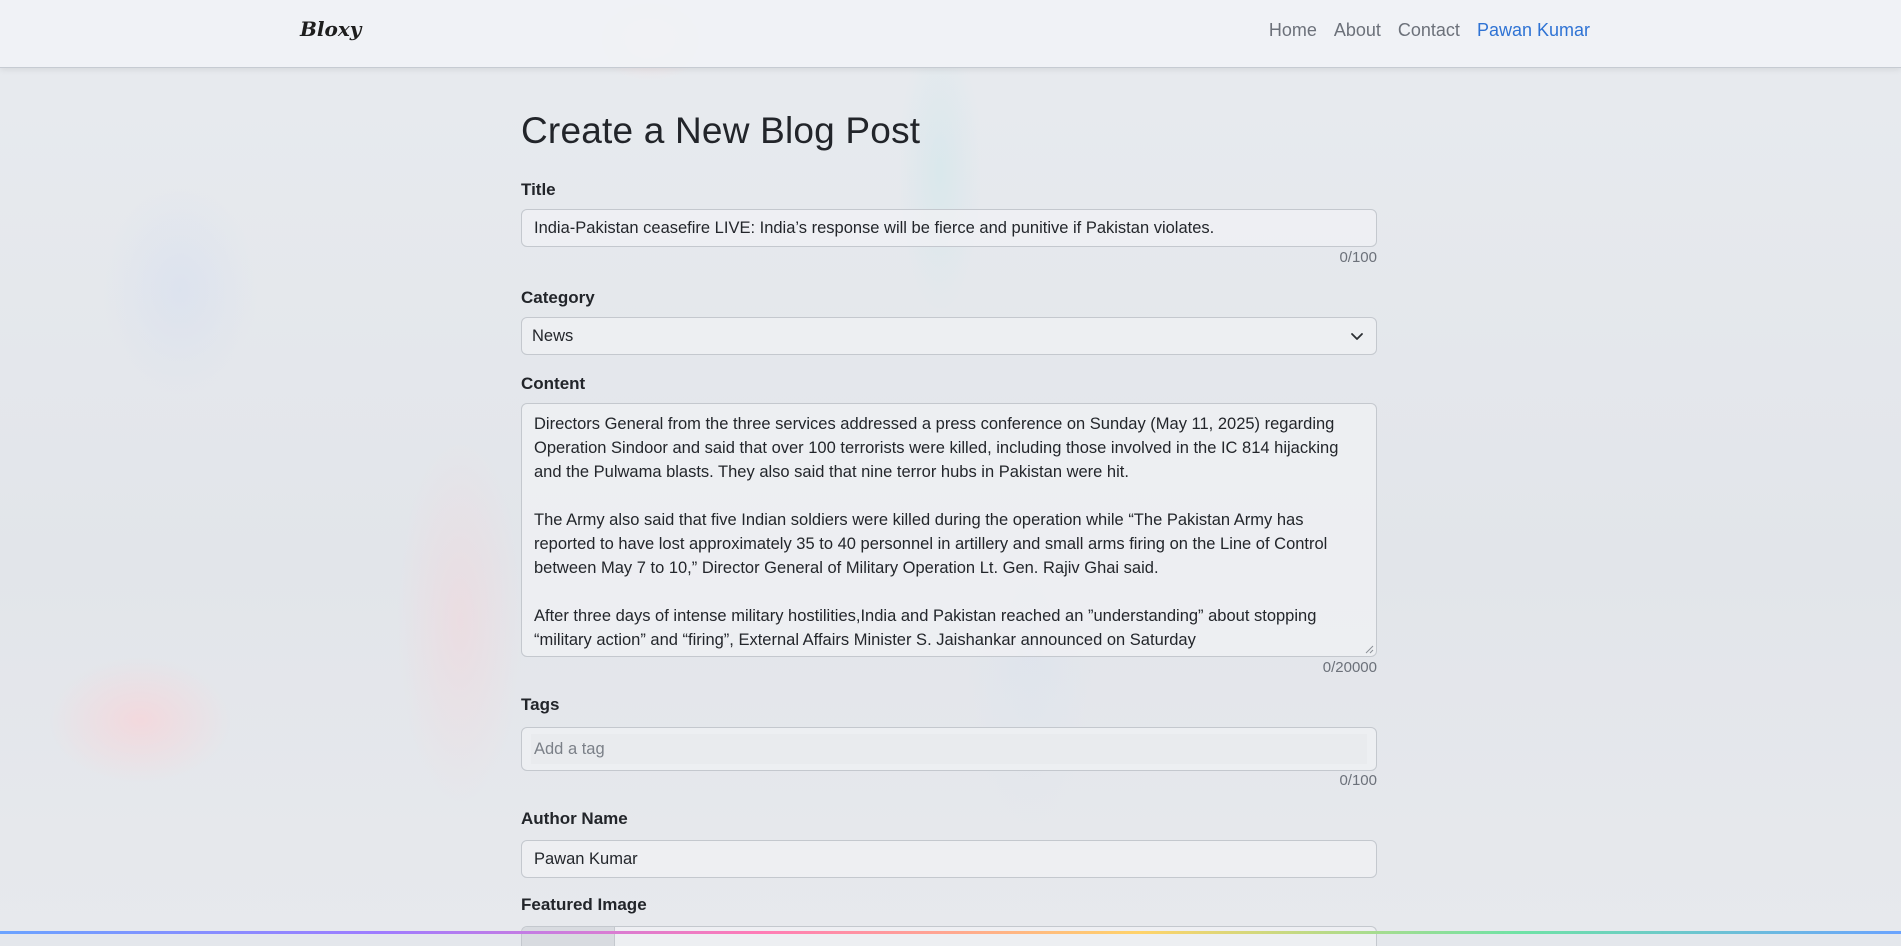 This screenshot has height=946, width=1901. I want to click on category-selected-value: News, so click(553, 336).